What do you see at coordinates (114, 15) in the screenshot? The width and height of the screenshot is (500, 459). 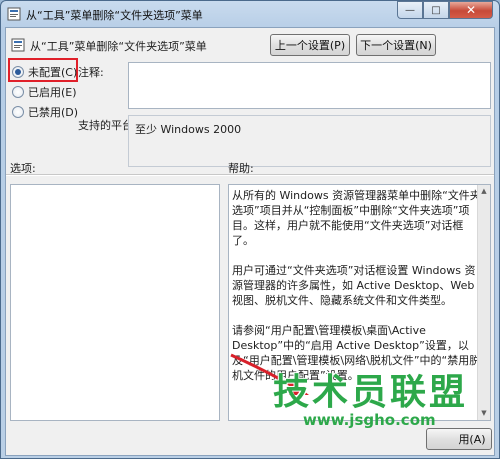 I see `window-title: 从“工具”菜单删除“文件夹选项”菜单` at bounding box center [114, 15].